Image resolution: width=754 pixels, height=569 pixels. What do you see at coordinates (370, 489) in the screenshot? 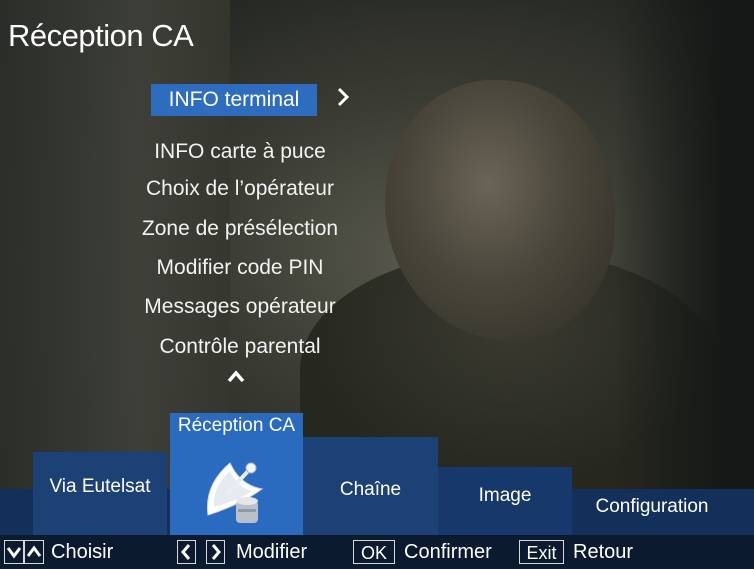
I see `tab-label: Chaîne` at bounding box center [370, 489].